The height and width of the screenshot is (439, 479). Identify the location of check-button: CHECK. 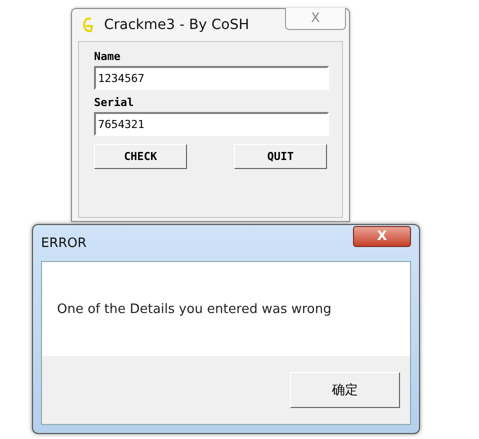
(140, 156).